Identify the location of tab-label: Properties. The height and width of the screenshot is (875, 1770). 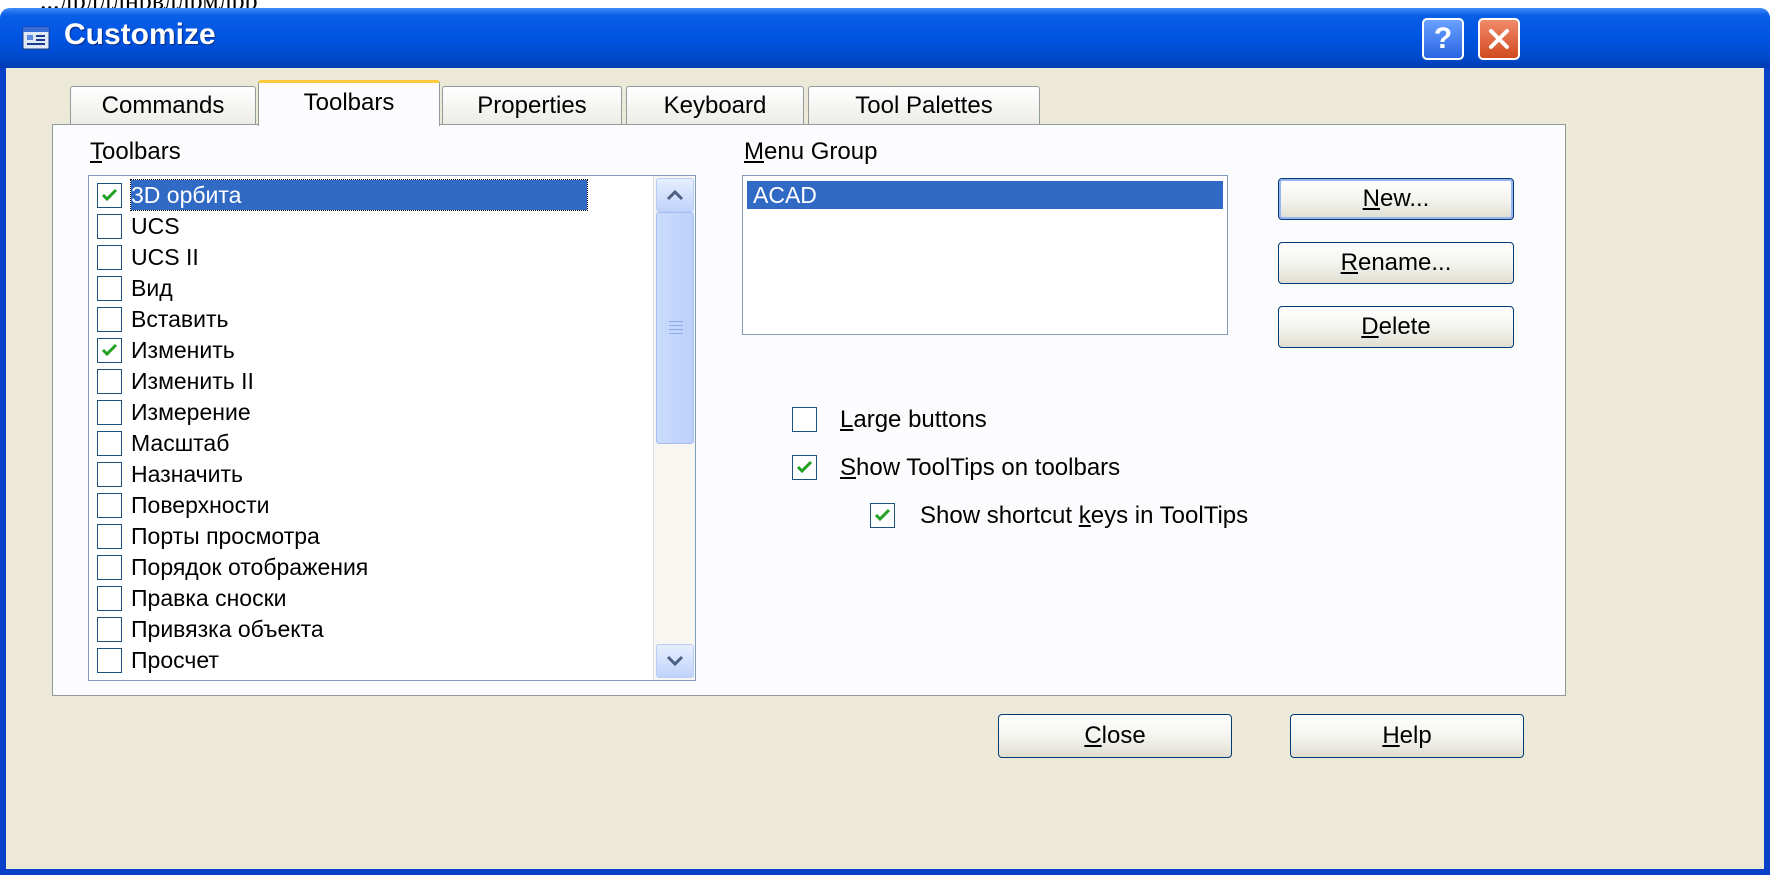
(532, 105).